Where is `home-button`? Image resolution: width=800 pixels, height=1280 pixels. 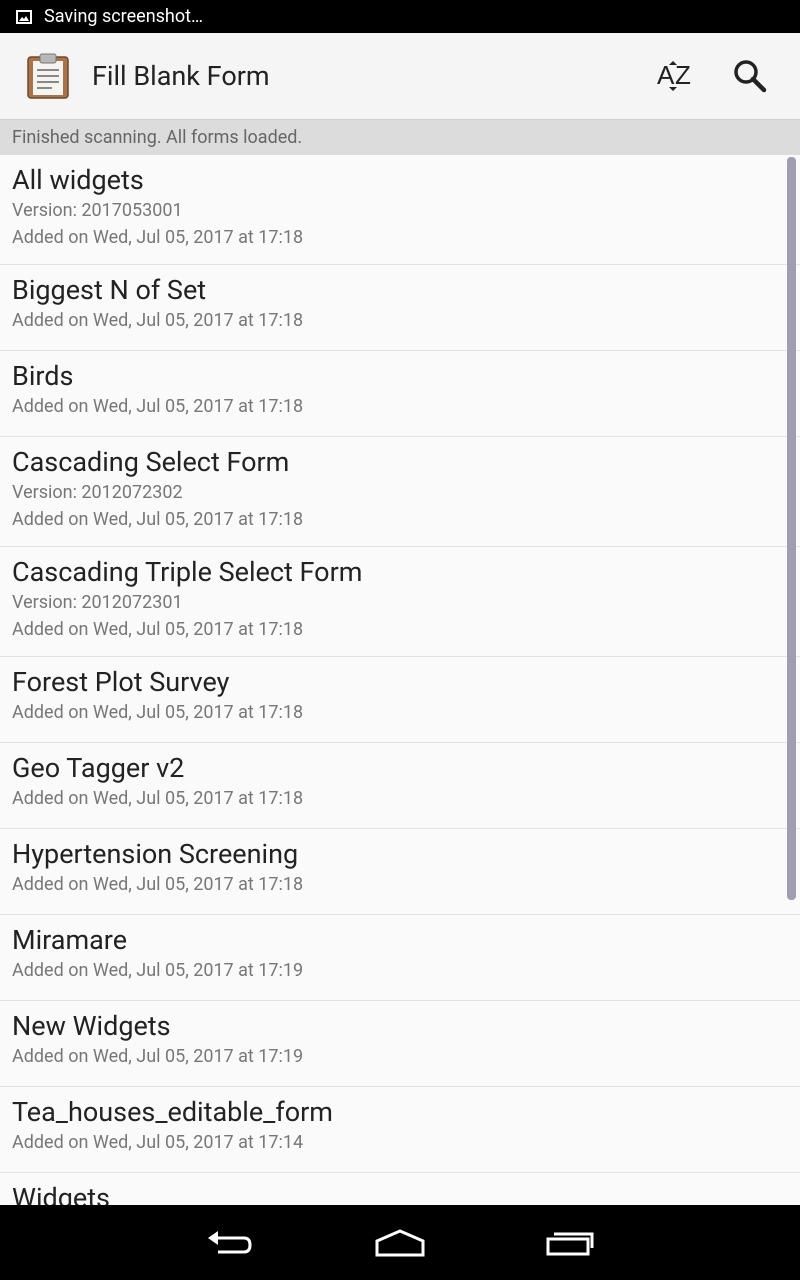 home-button is located at coordinates (400, 1243).